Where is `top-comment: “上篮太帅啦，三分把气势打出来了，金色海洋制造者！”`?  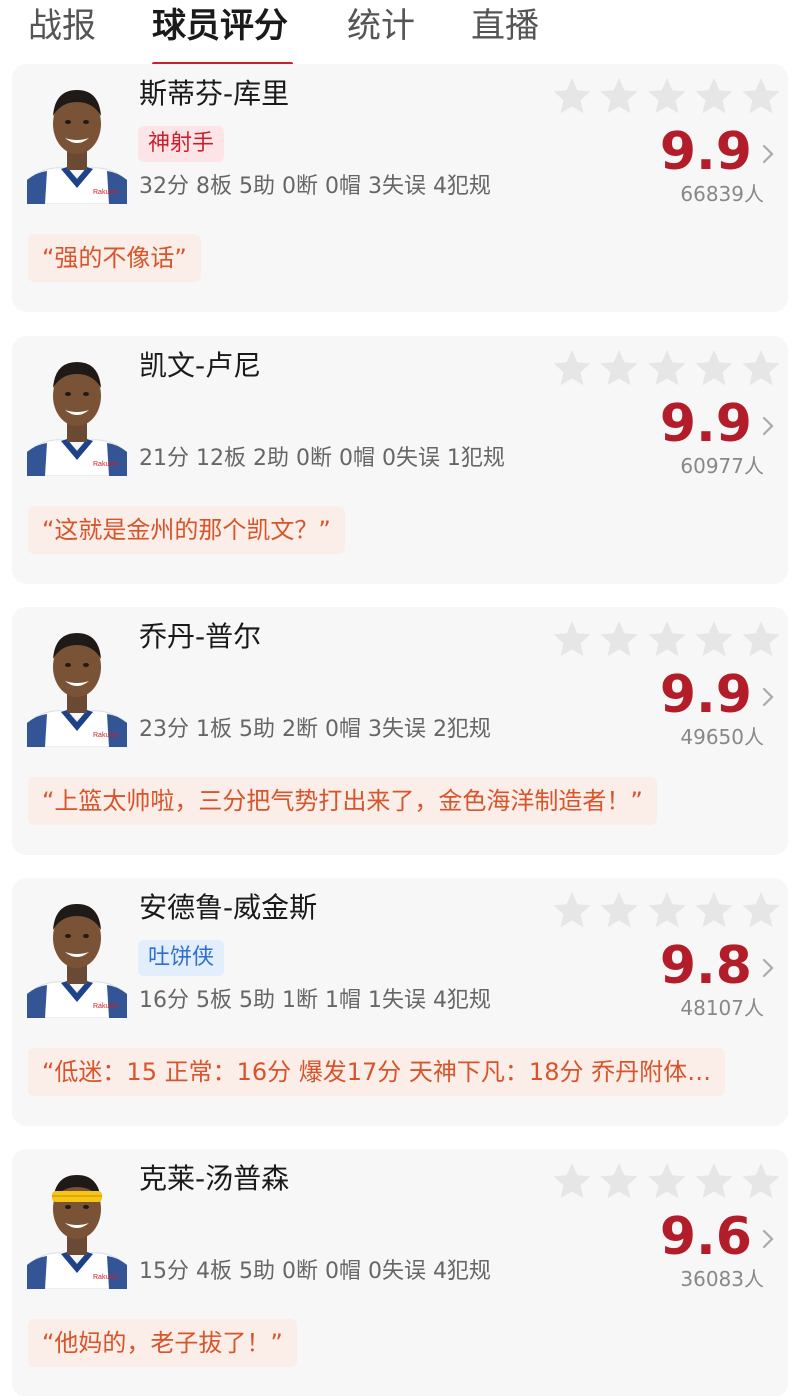
top-comment: “上篮太帅啦，三分把气势打出来了，金色海洋制造者！” is located at coordinates (342, 801).